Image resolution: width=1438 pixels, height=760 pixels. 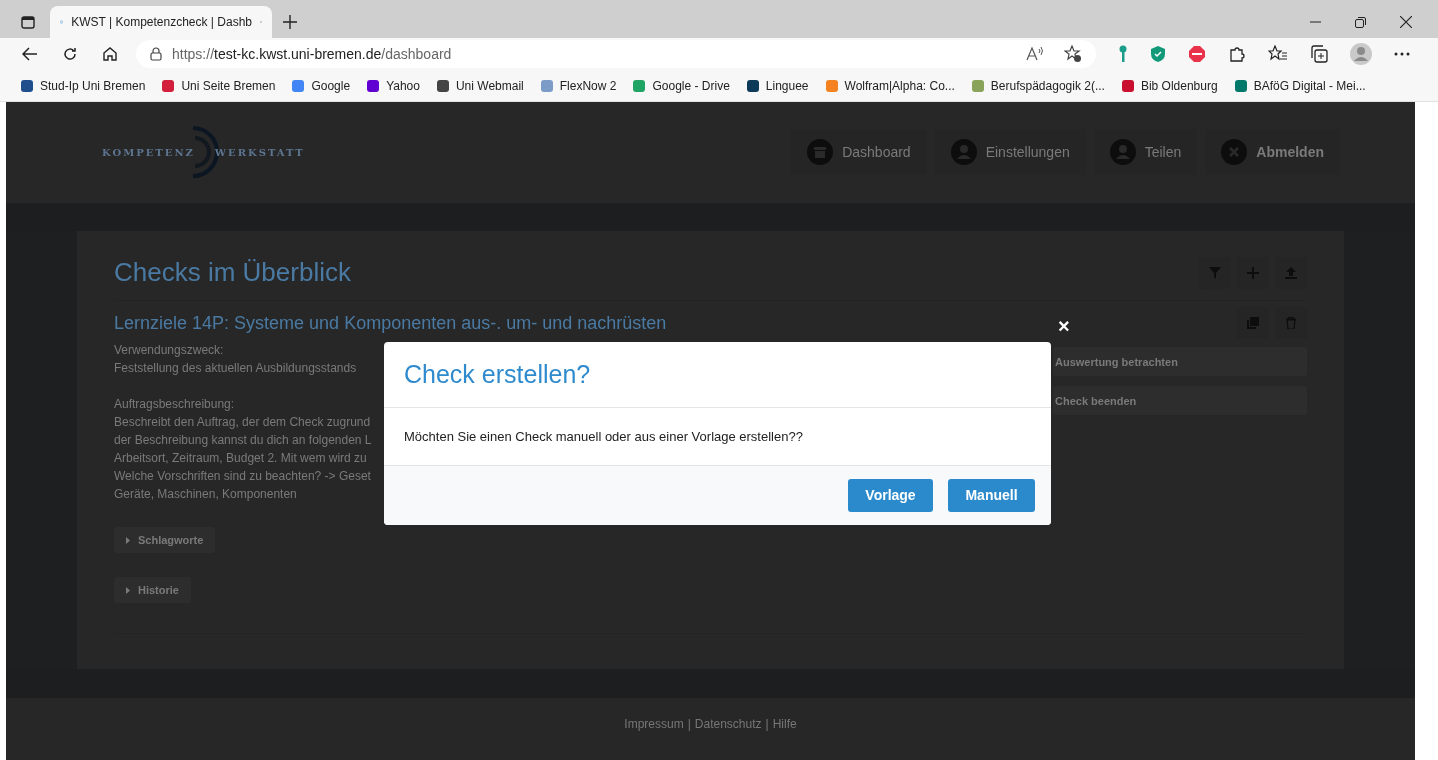 I want to click on more-icon, so click(x=1402, y=54).